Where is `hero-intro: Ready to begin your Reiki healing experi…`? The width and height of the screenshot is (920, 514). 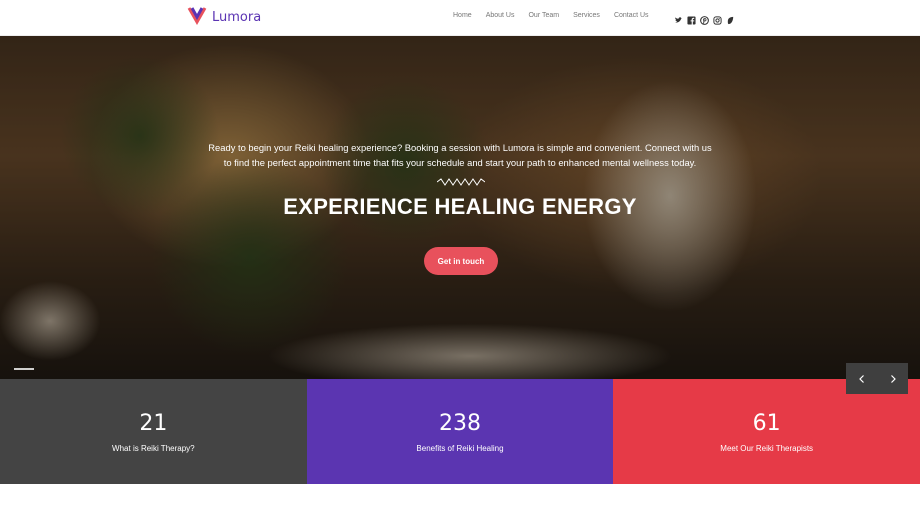
hero-intro: Ready to begin your Reiki healing experi… is located at coordinates (460, 155).